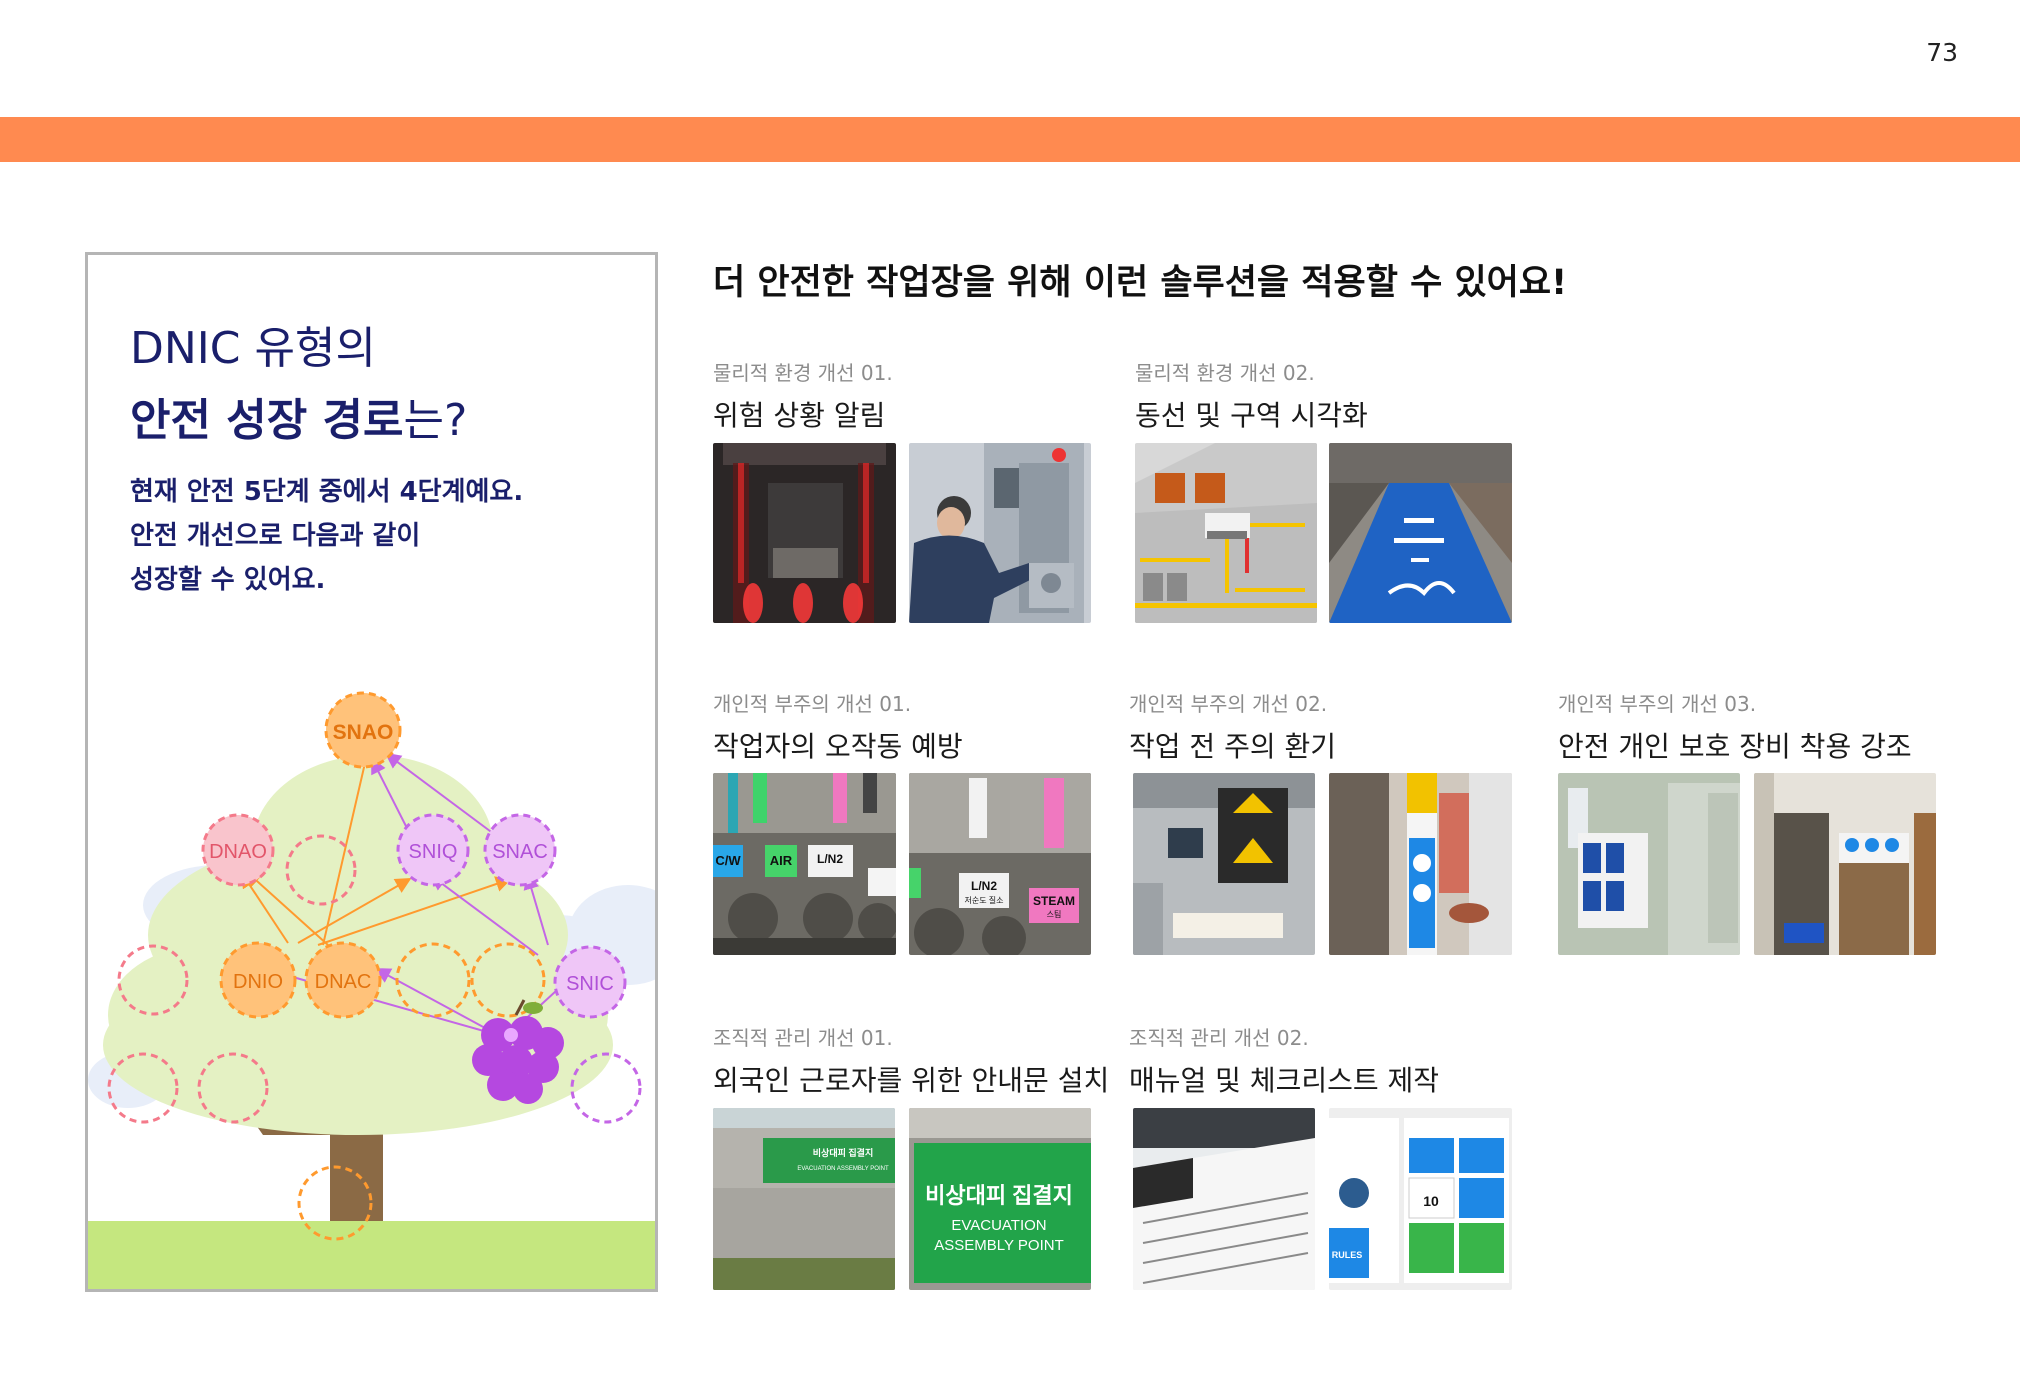 Image resolution: width=2020 pixels, height=1385 pixels. What do you see at coordinates (983, 900) in the screenshot?
I see `valve-label-ln2-sub: 저순도 질소` at bounding box center [983, 900].